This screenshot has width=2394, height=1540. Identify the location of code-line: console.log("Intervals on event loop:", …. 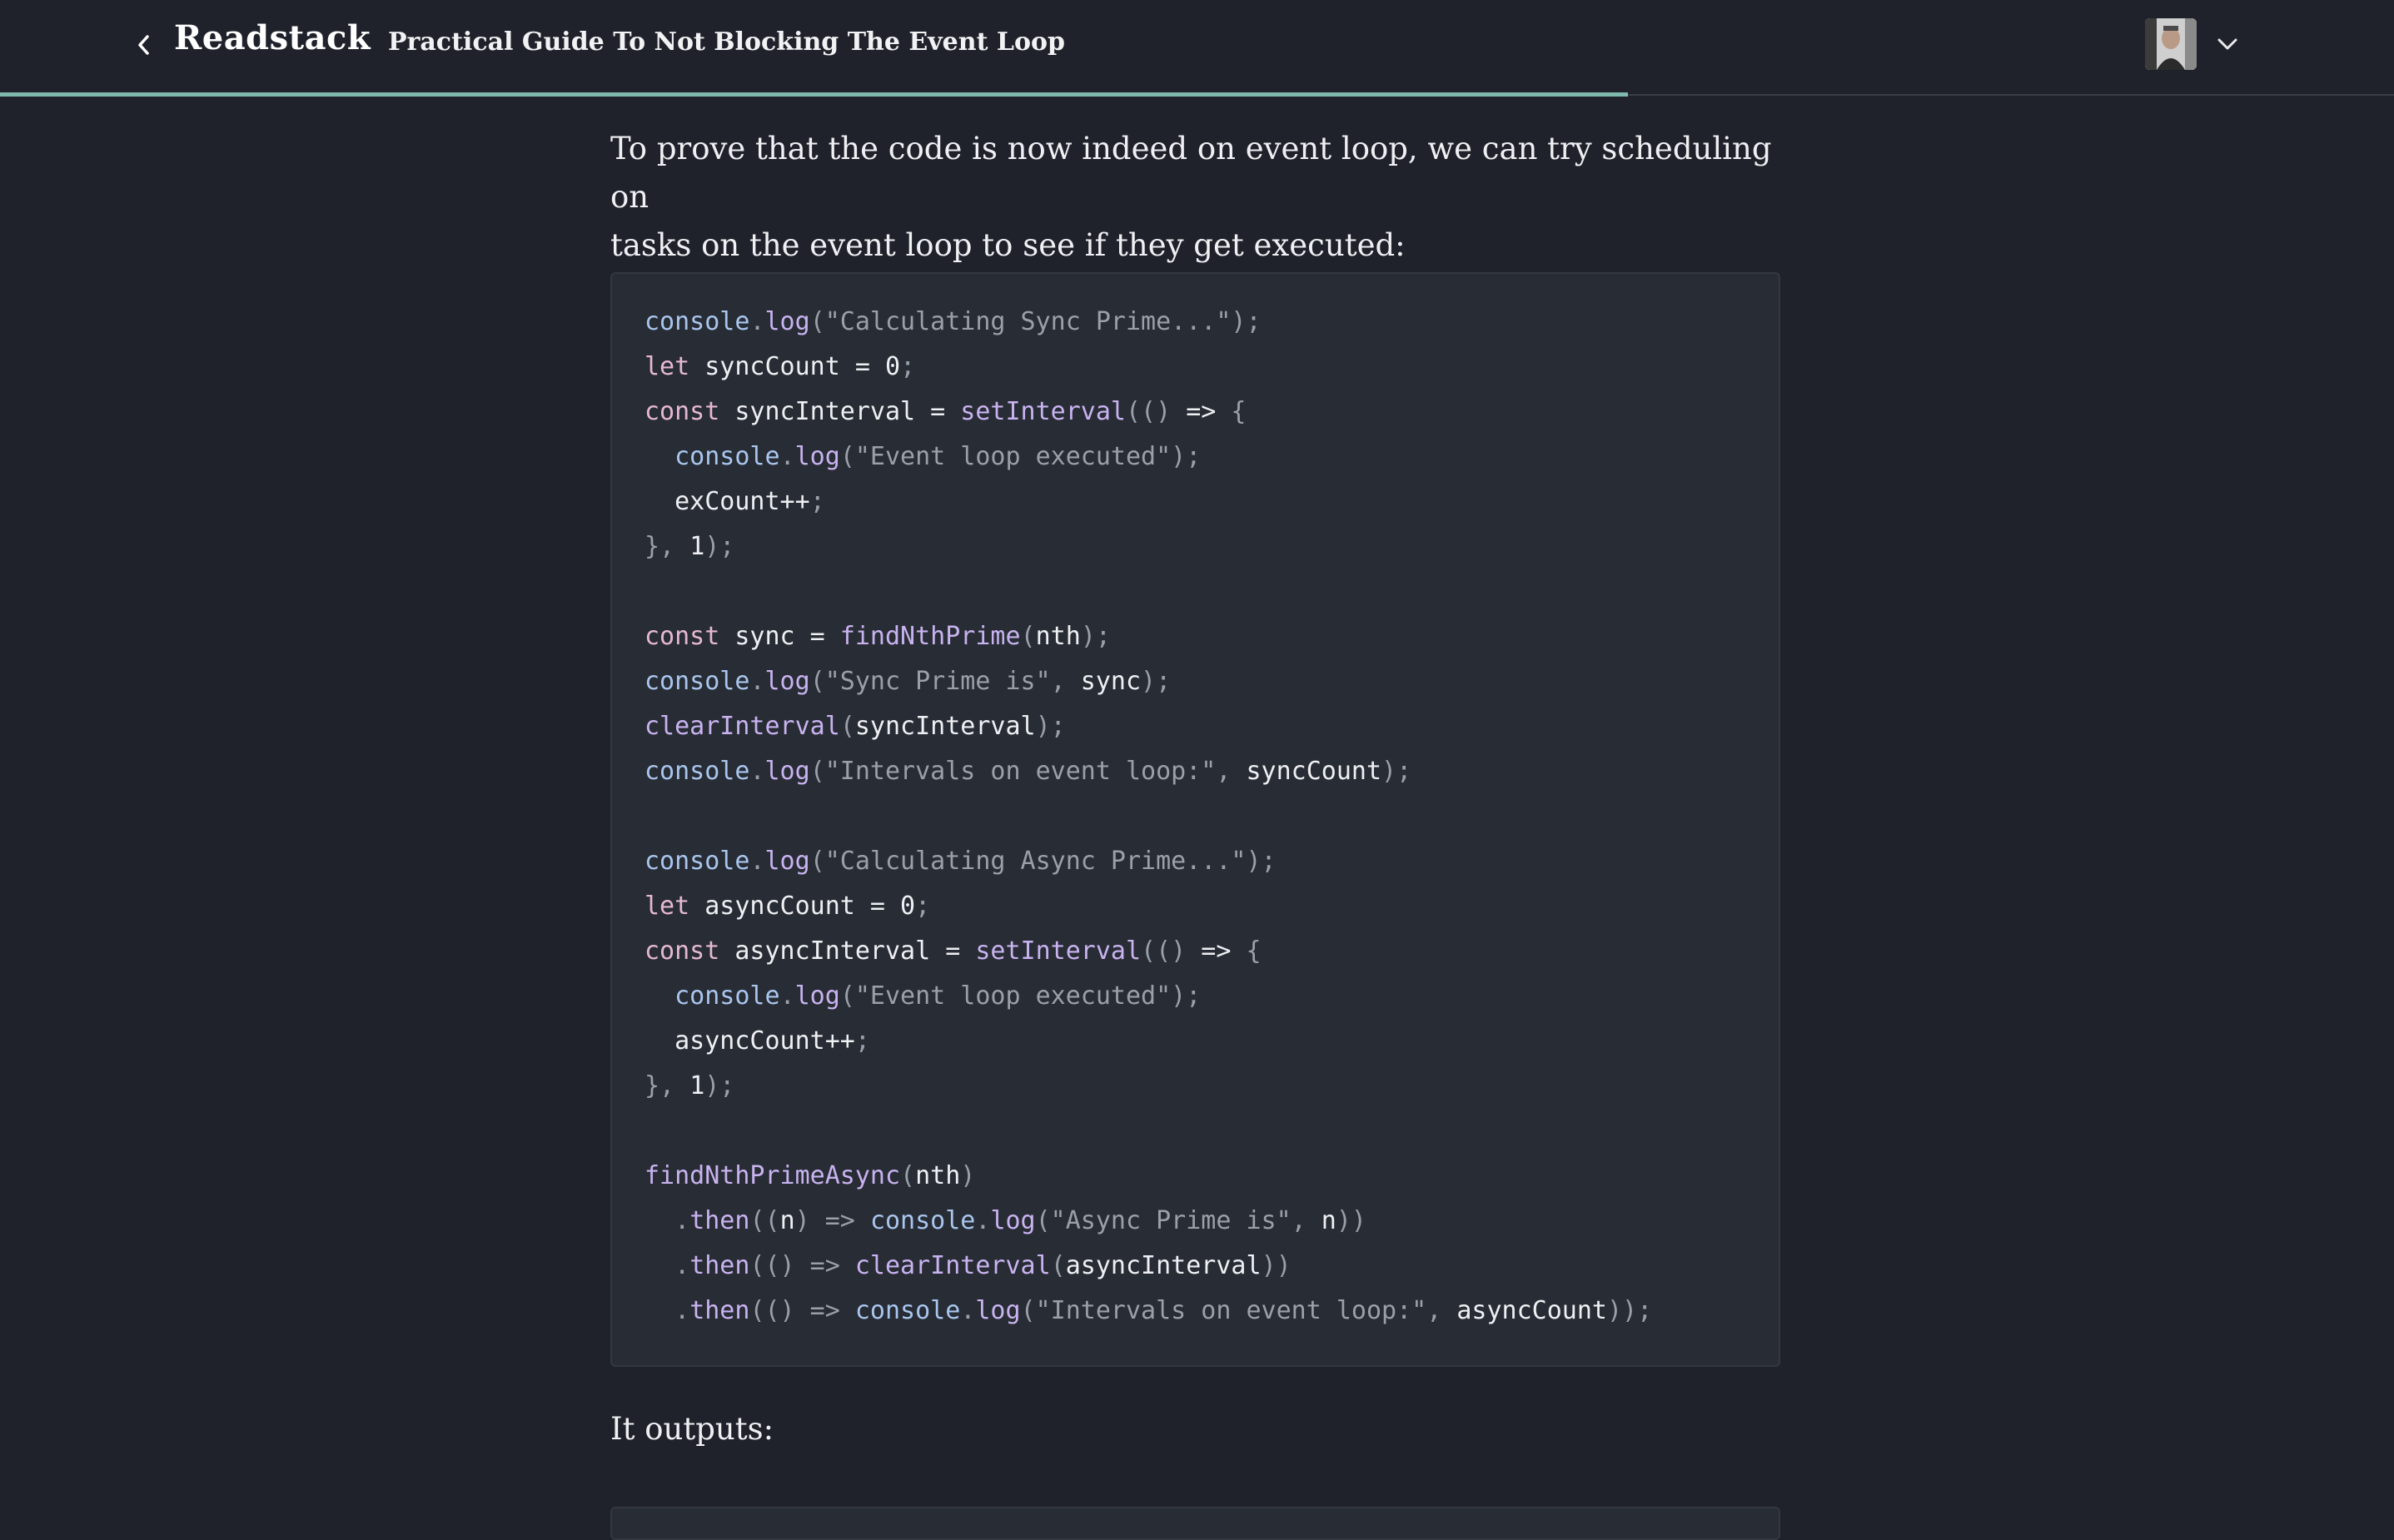
(1028, 772).